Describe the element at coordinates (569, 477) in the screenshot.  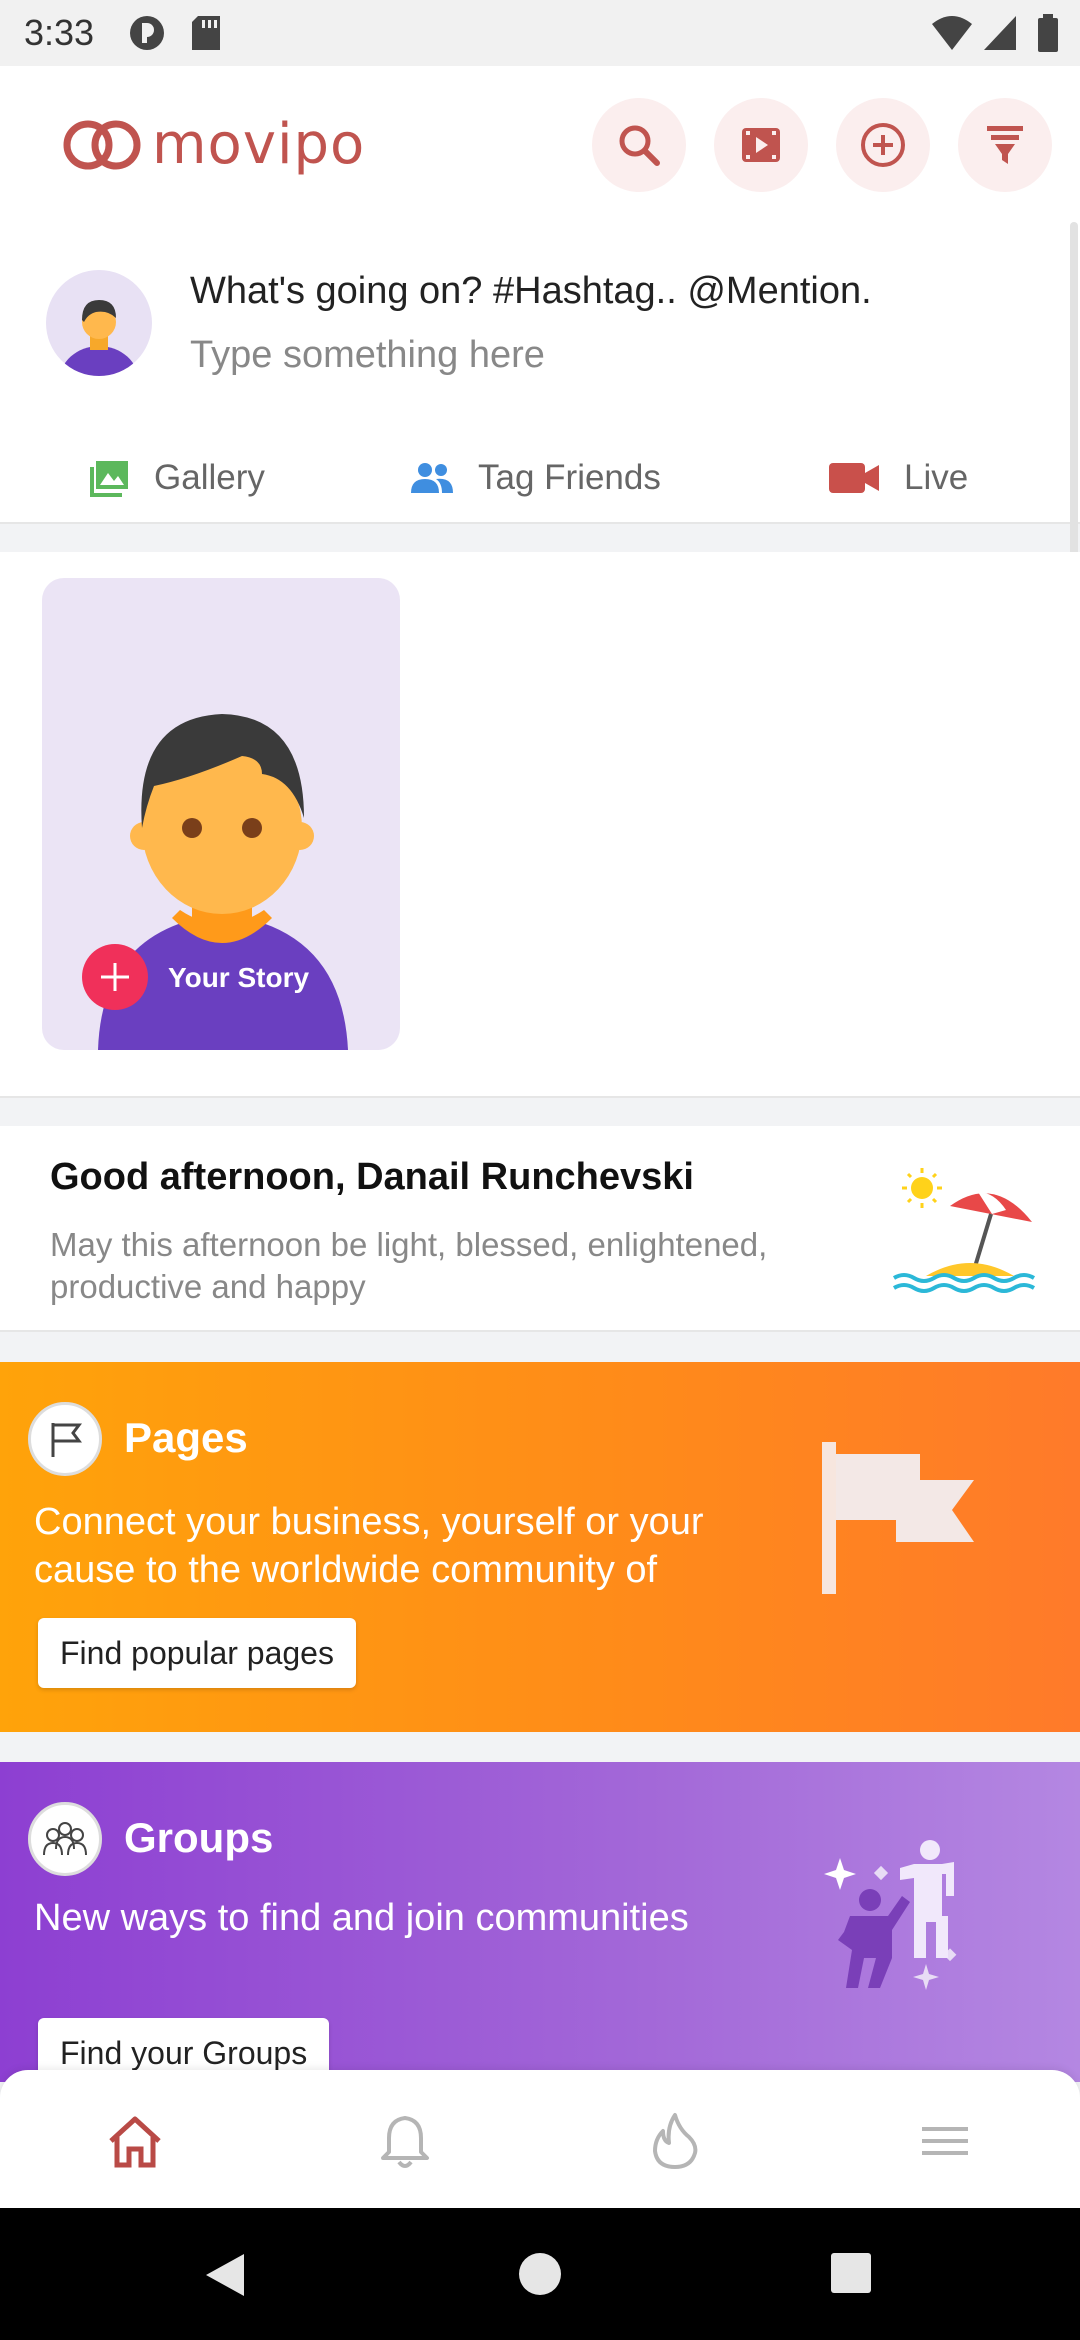
I see `tab-tag-friends-label: Tag Friends` at that location.